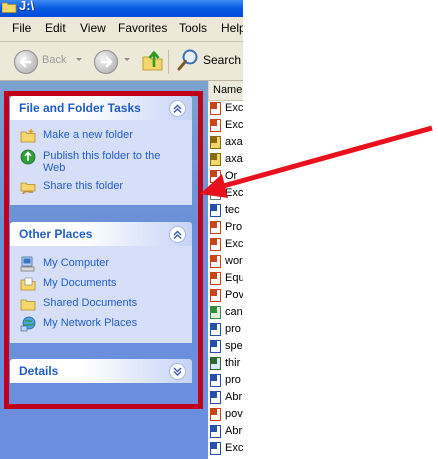 This screenshot has height=459, width=438. I want to click on place-label: Shared Documents, so click(90, 303).